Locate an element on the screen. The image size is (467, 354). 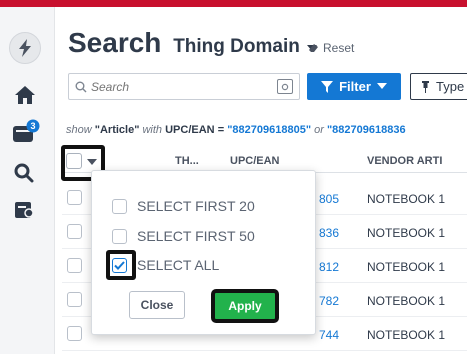
option-select-first-20: SELECT FIRST 20 is located at coordinates (183, 206).